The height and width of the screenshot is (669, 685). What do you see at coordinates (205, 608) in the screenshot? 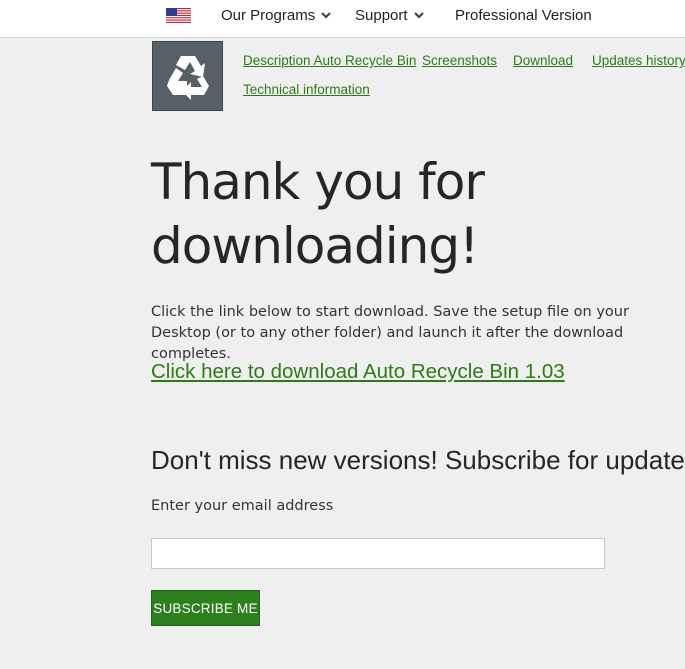
I see `subscribe-button: Subscribe me` at bounding box center [205, 608].